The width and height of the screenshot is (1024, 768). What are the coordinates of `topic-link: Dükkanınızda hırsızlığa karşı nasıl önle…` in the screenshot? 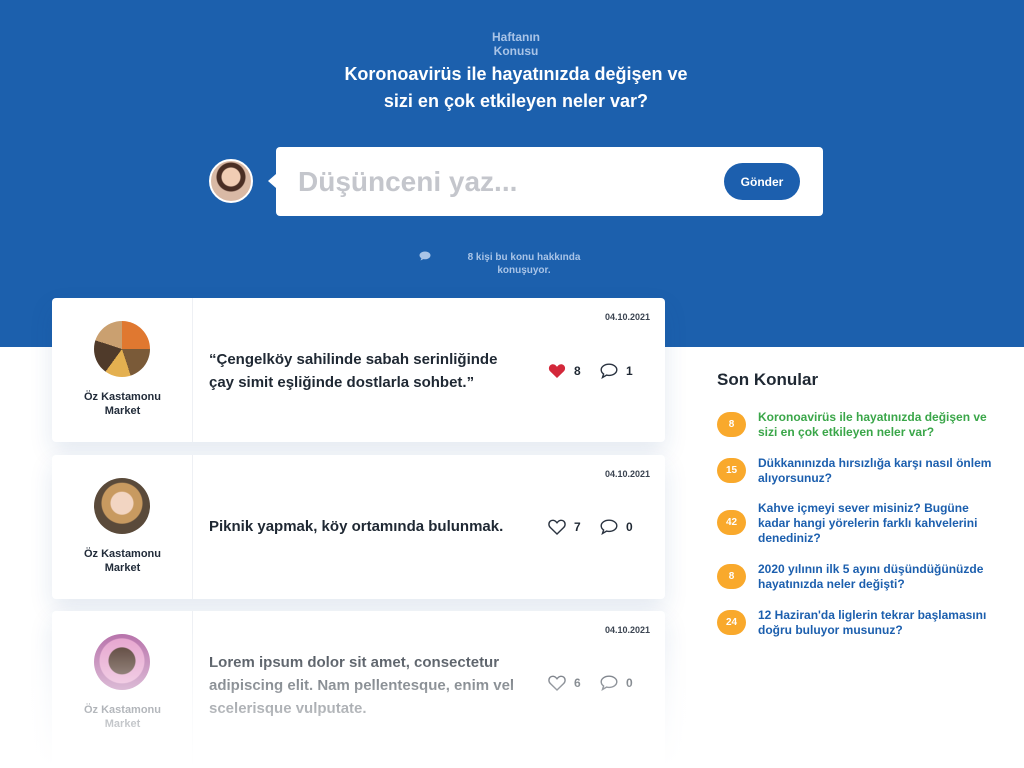 It's located at (875, 471).